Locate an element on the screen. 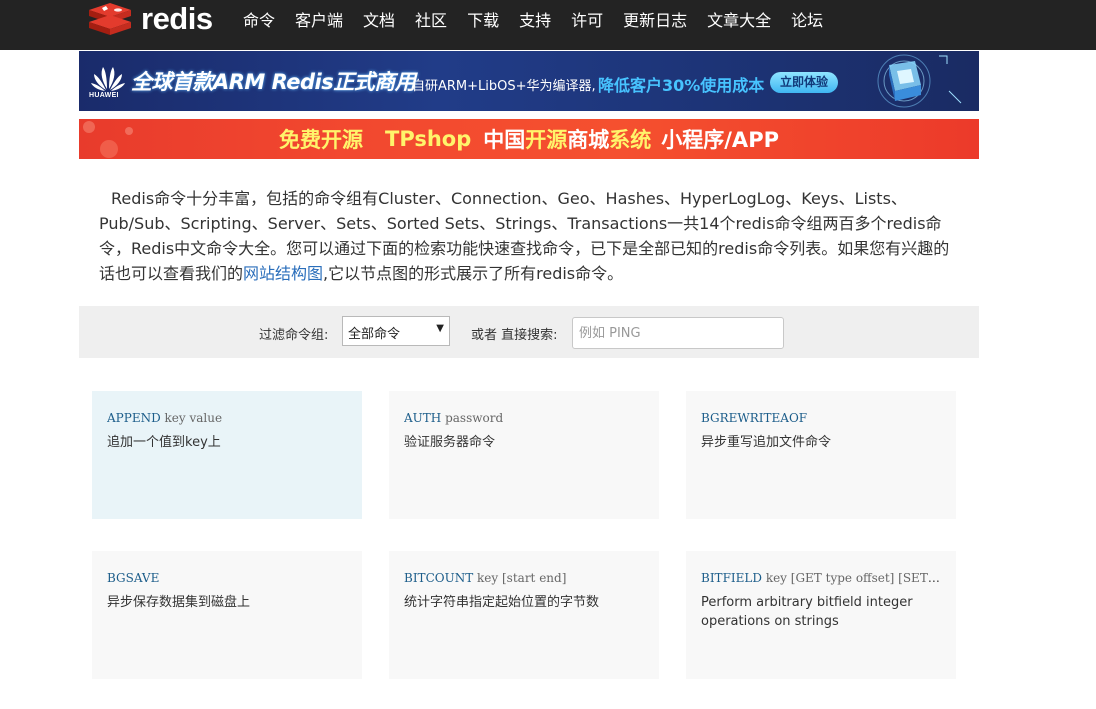 This screenshot has height=709, width=1096. redis-logo: redis is located at coordinates (150, 19).